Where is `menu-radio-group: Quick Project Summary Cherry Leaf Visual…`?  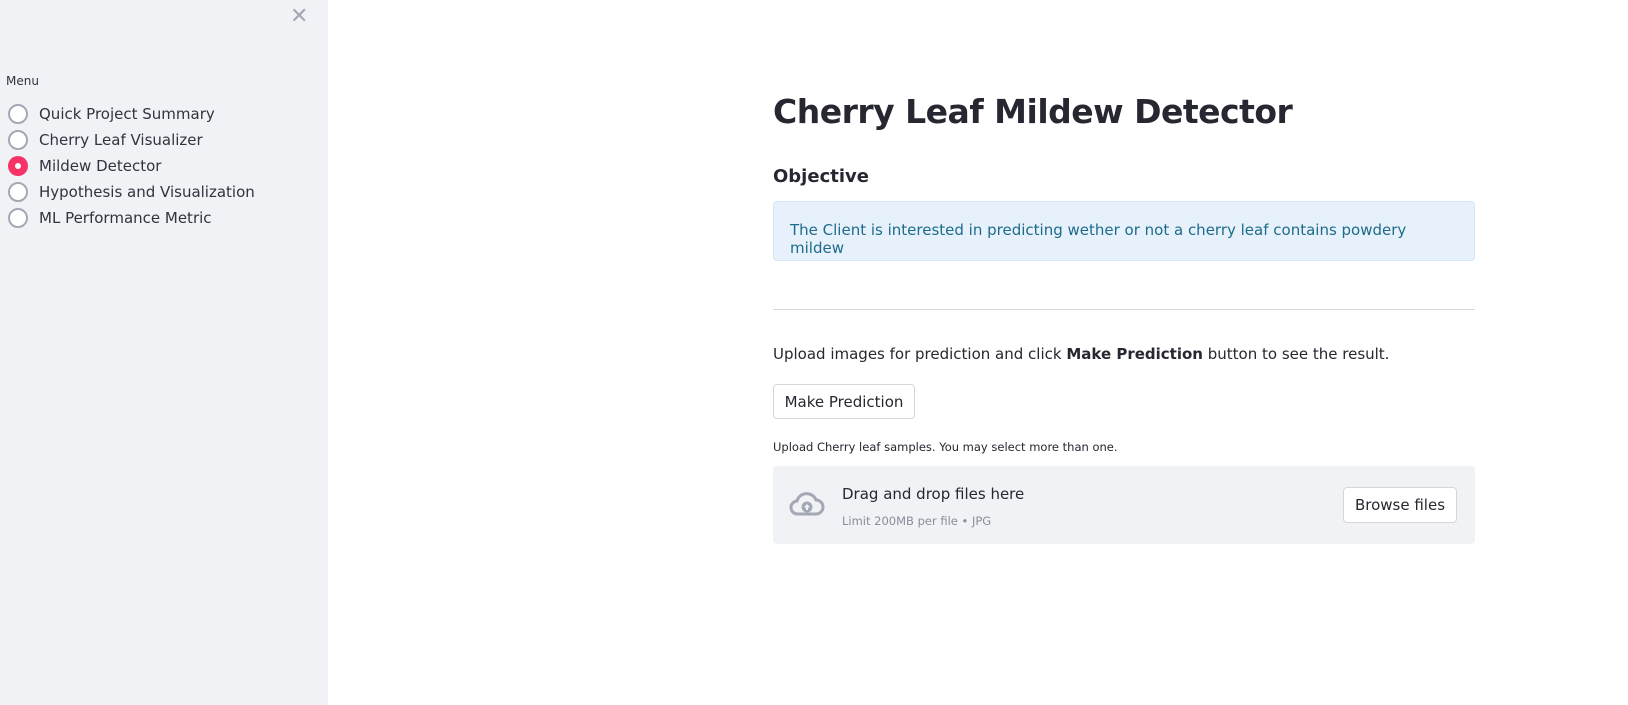
menu-radio-group: Quick Project Summary Cherry Leaf Visual… is located at coordinates (131, 166).